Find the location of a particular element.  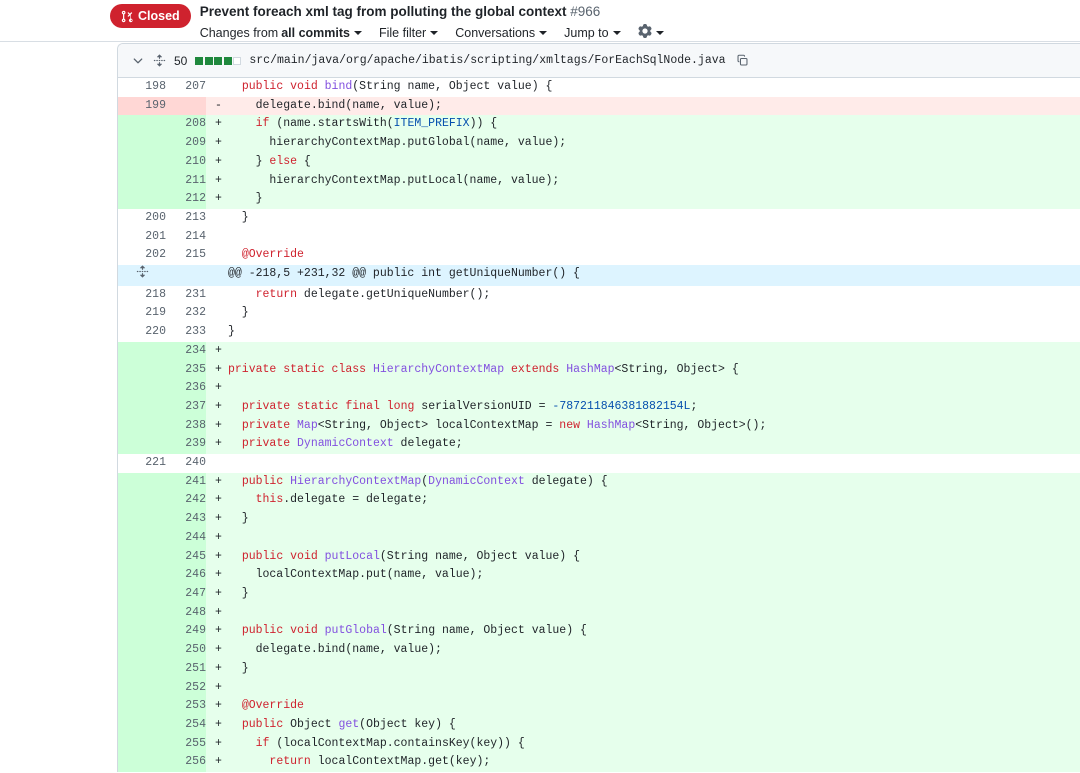

line-number-new: 242 is located at coordinates (186, 501).